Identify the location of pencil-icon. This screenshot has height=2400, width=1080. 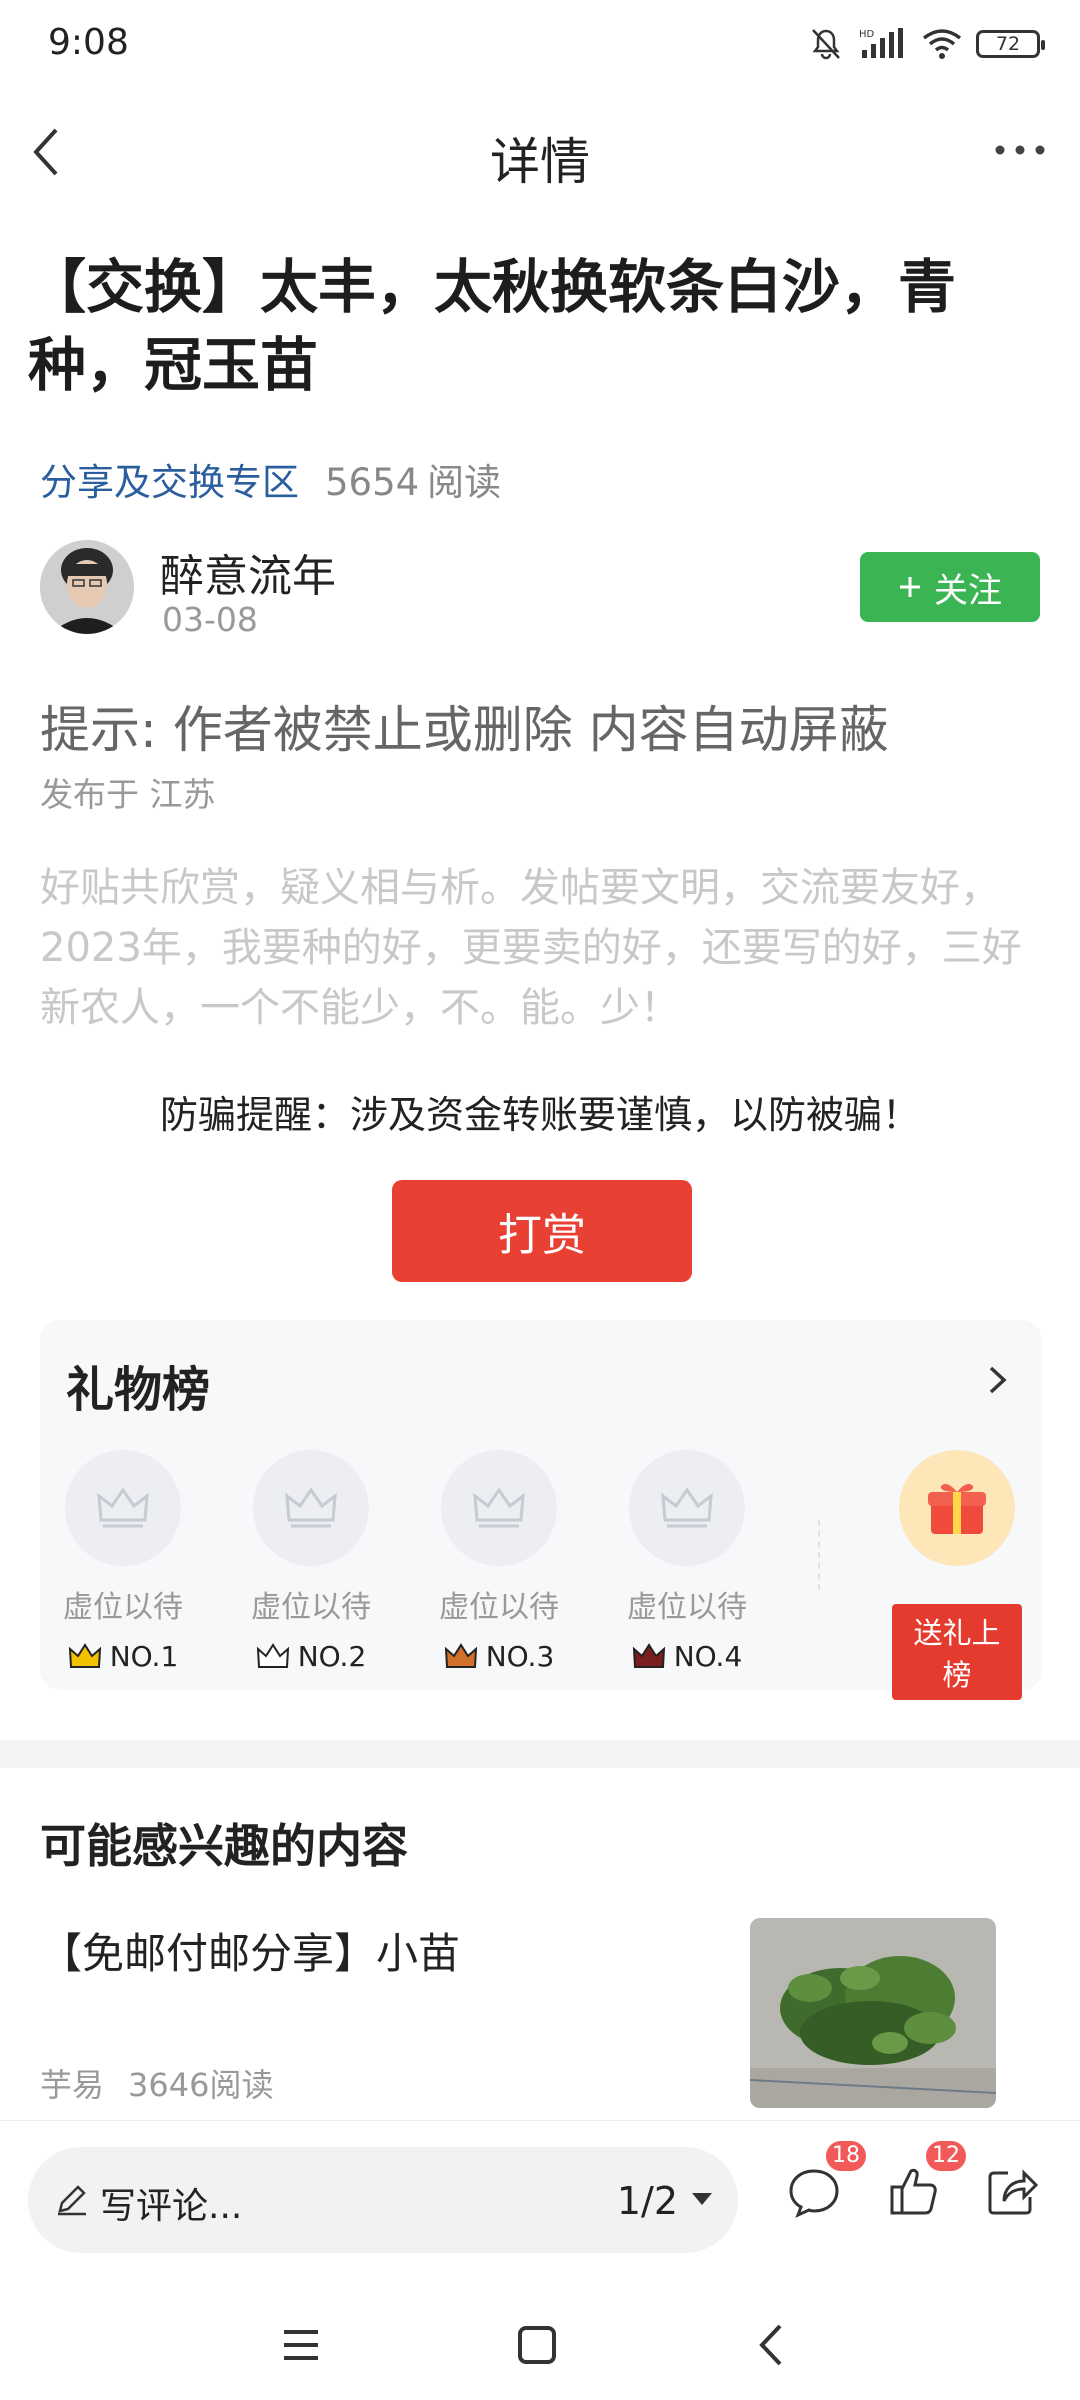
(72, 2200).